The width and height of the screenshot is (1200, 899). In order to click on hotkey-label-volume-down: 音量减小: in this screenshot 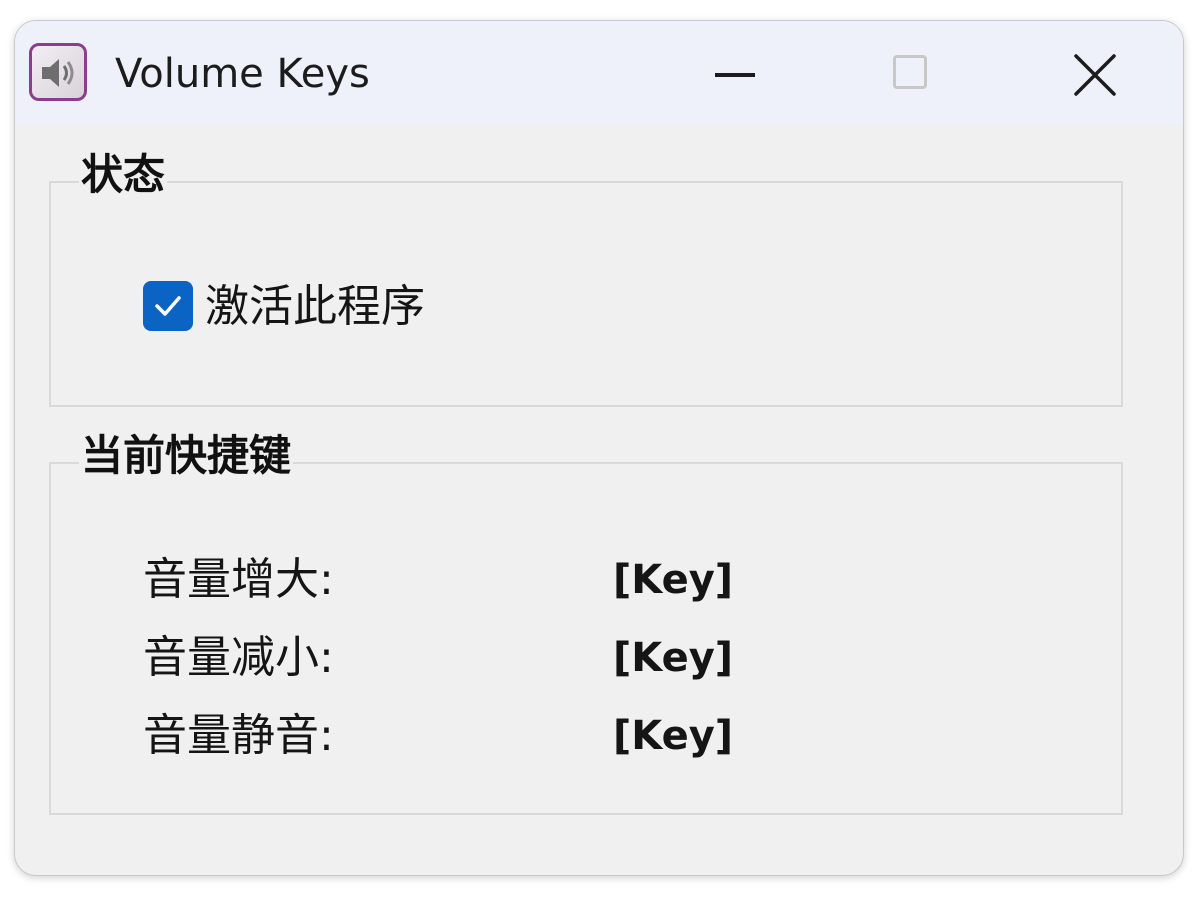, I will do `click(238, 657)`.